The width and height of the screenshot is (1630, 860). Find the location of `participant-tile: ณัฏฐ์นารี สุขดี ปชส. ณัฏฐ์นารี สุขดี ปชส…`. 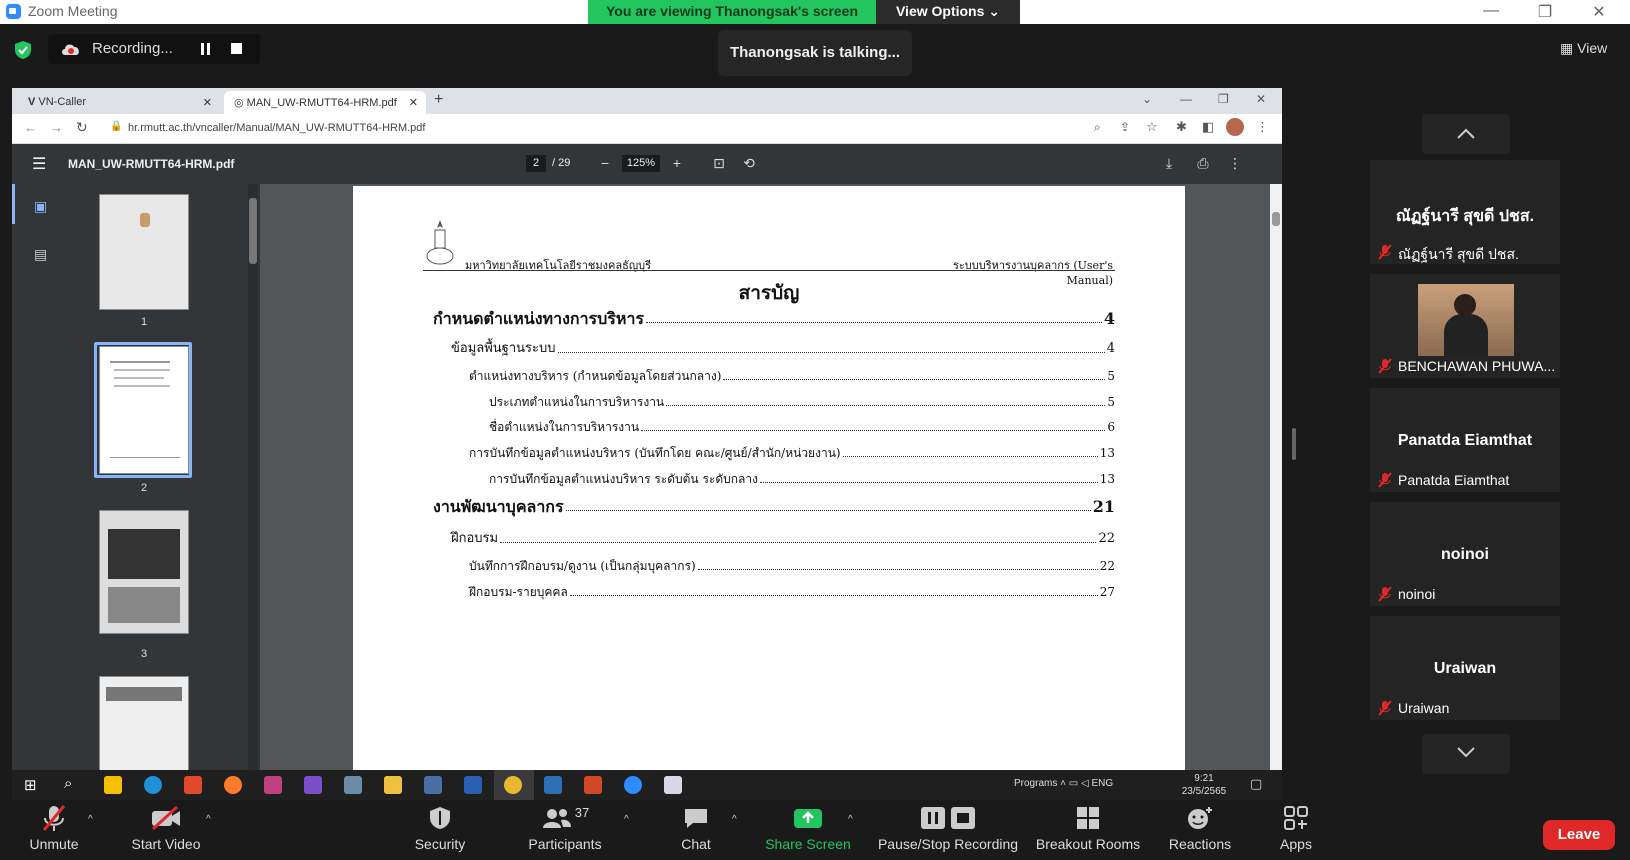

participant-tile: ณัฏฐ์นารี สุขดี ปชส. ณัฏฐ์นารี สุขดี ปชส… is located at coordinates (1465, 212).